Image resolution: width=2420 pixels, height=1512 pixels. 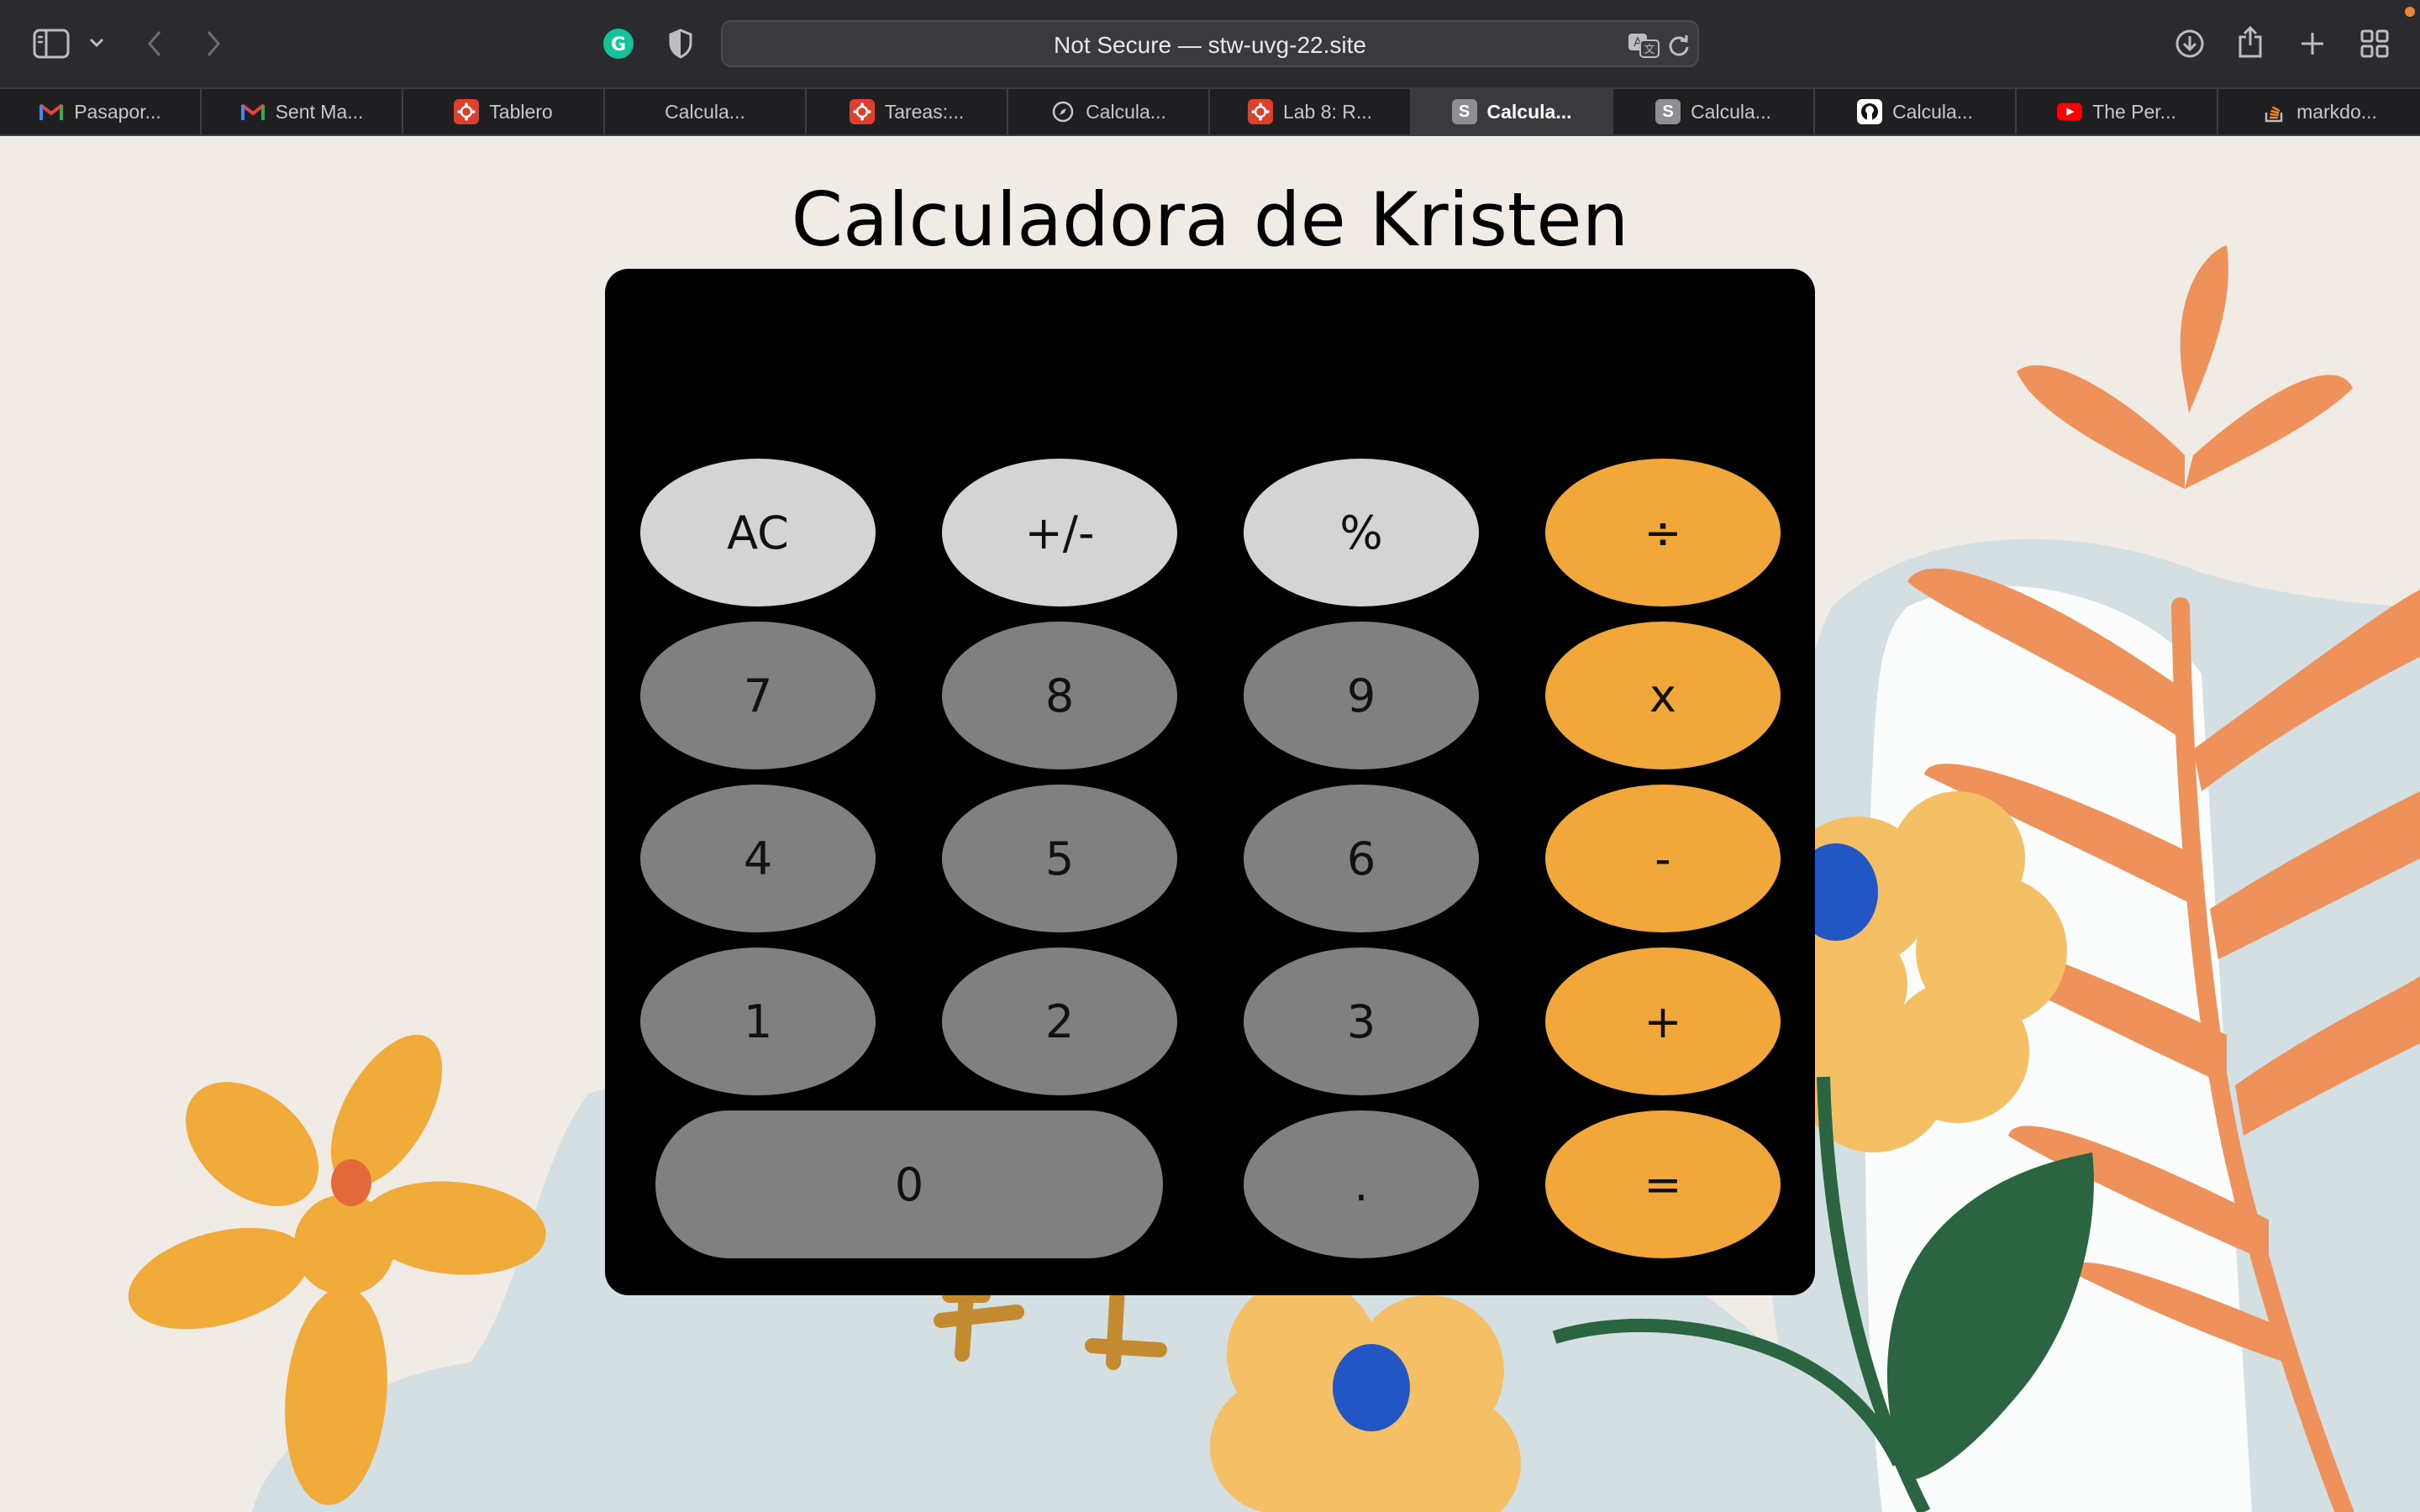 What do you see at coordinates (2070, 111) in the screenshot?
I see `youtube-icon` at bounding box center [2070, 111].